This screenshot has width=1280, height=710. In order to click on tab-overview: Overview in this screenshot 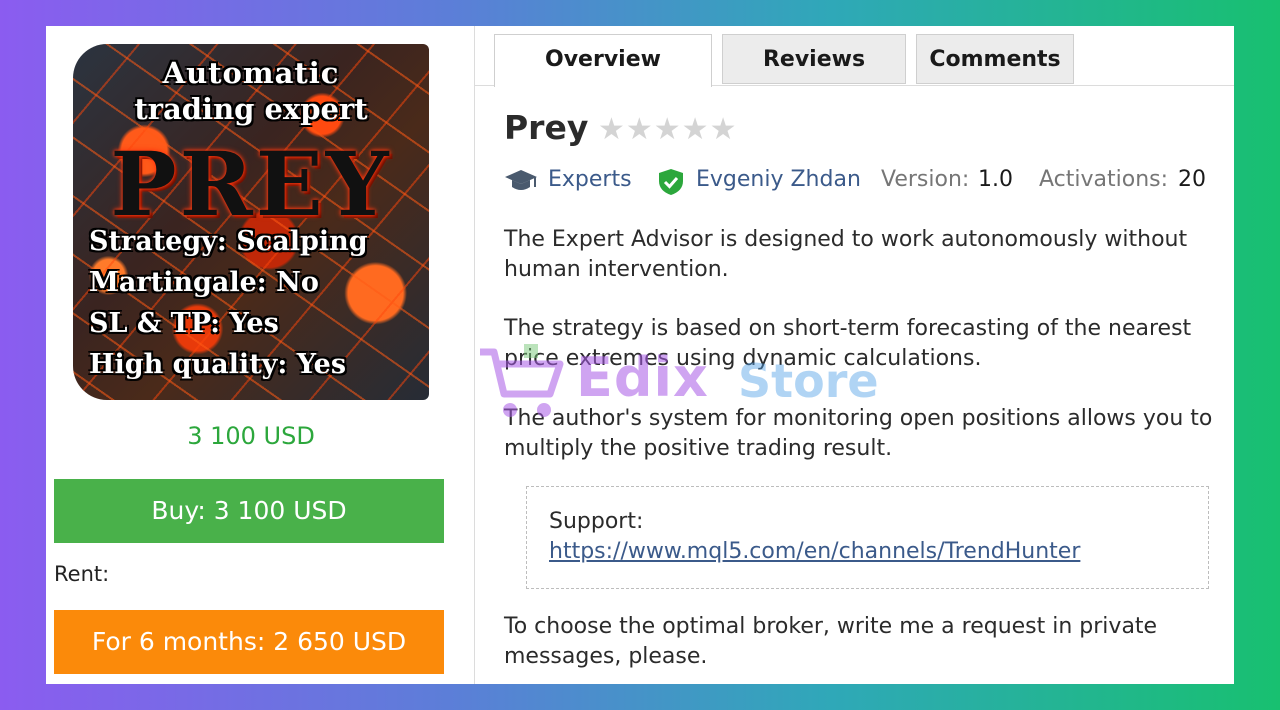, I will do `click(603, 60)`.